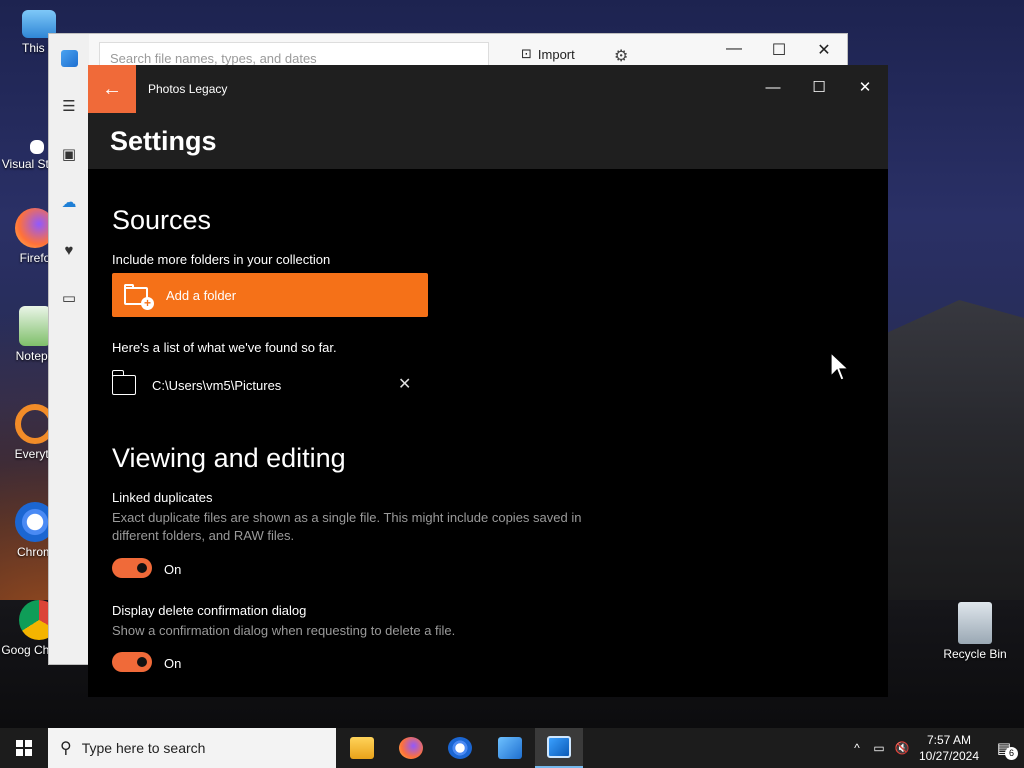 The image size is (1024, 768). I want to click on folders-icon: ▭, so click(69, 298).